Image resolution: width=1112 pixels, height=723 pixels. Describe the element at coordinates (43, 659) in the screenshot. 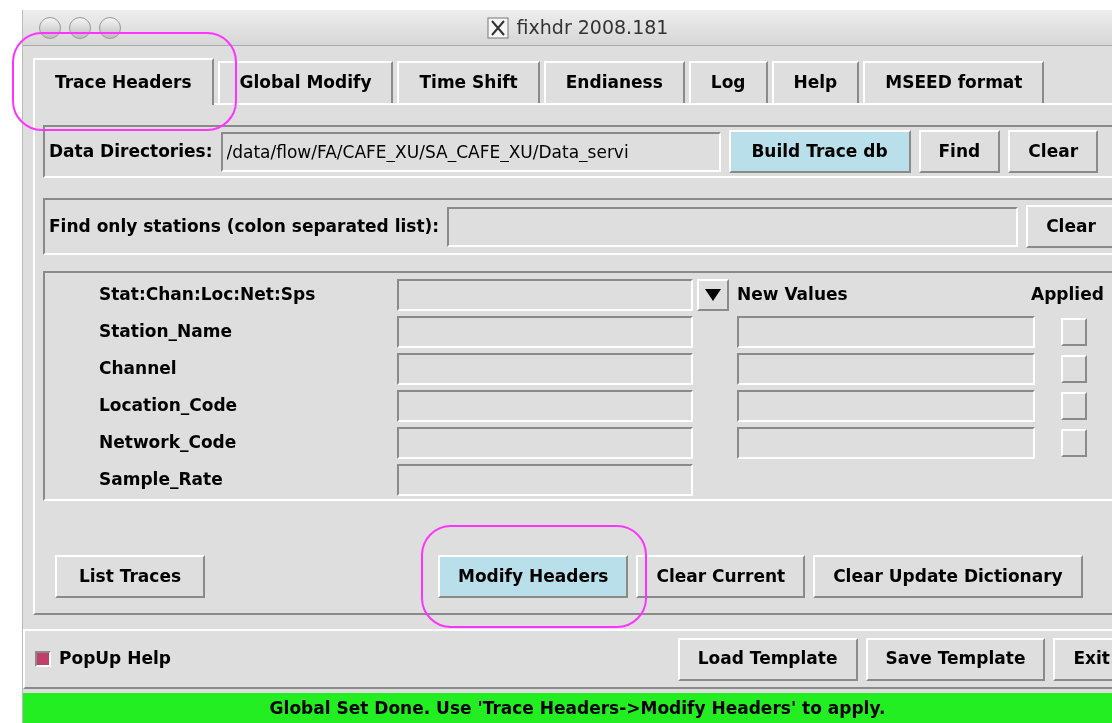

I see `checkbox` at that location.